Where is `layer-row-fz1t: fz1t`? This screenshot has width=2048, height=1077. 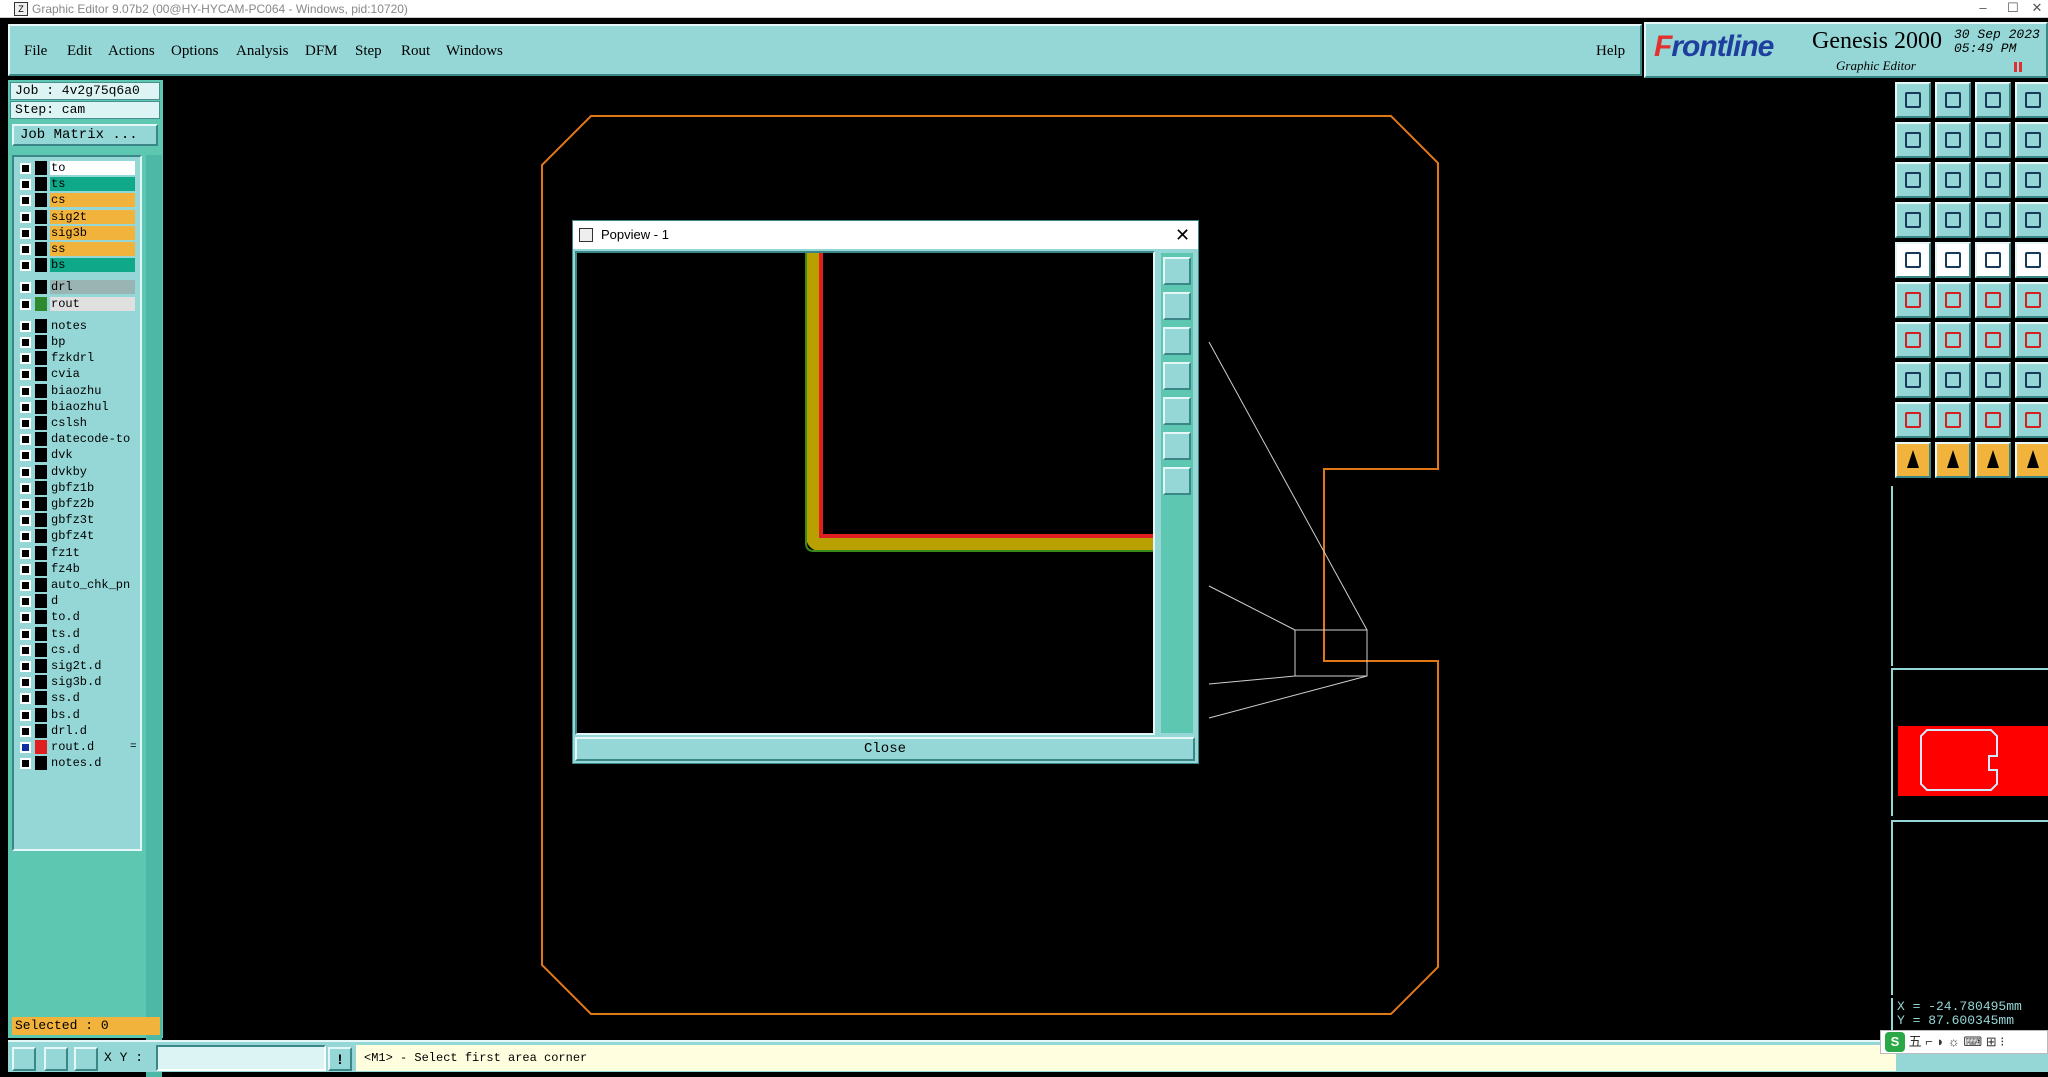
layer-row-fz1t: fz1t is located at coordinates (78, 552).